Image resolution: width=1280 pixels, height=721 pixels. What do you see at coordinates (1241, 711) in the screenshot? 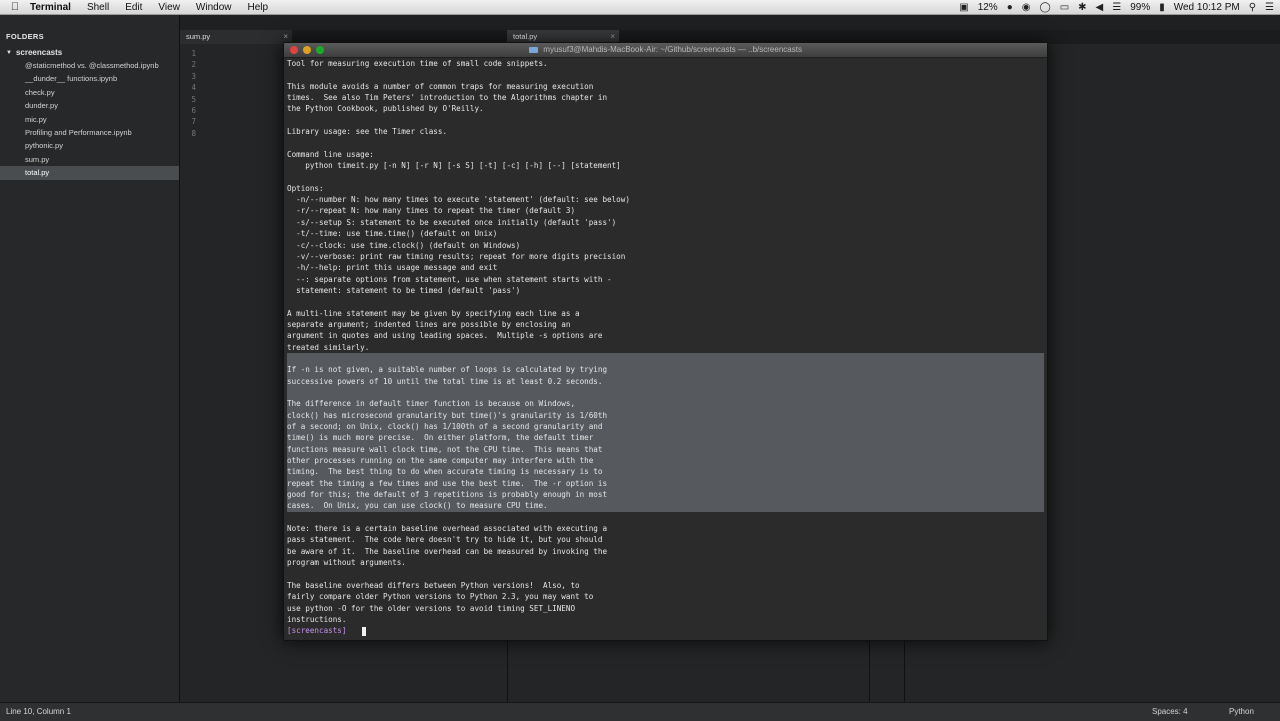
I see `syntax-selector: Python` at bounding box center [1241, 711].